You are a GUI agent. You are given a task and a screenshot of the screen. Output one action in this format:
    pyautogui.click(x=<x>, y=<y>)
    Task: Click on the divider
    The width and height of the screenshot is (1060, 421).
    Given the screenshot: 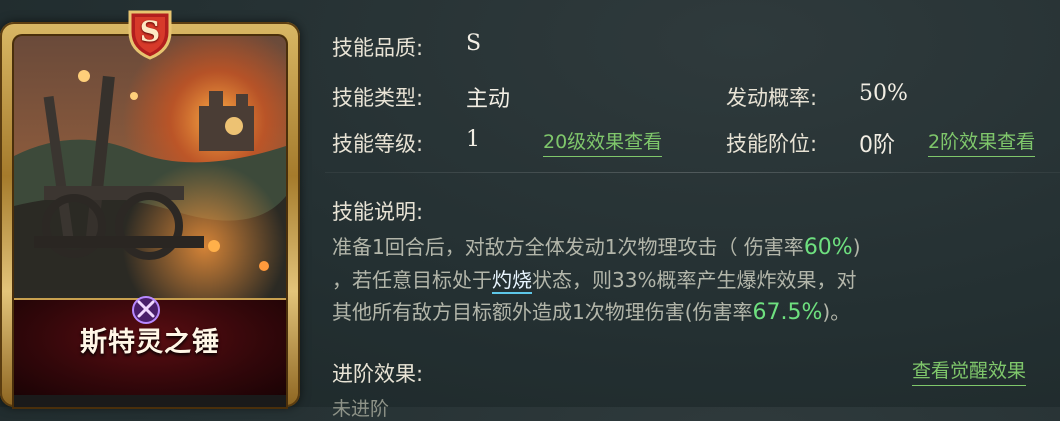 What is the action you would take?
    pyautogui.click(x=692, y=172)
    